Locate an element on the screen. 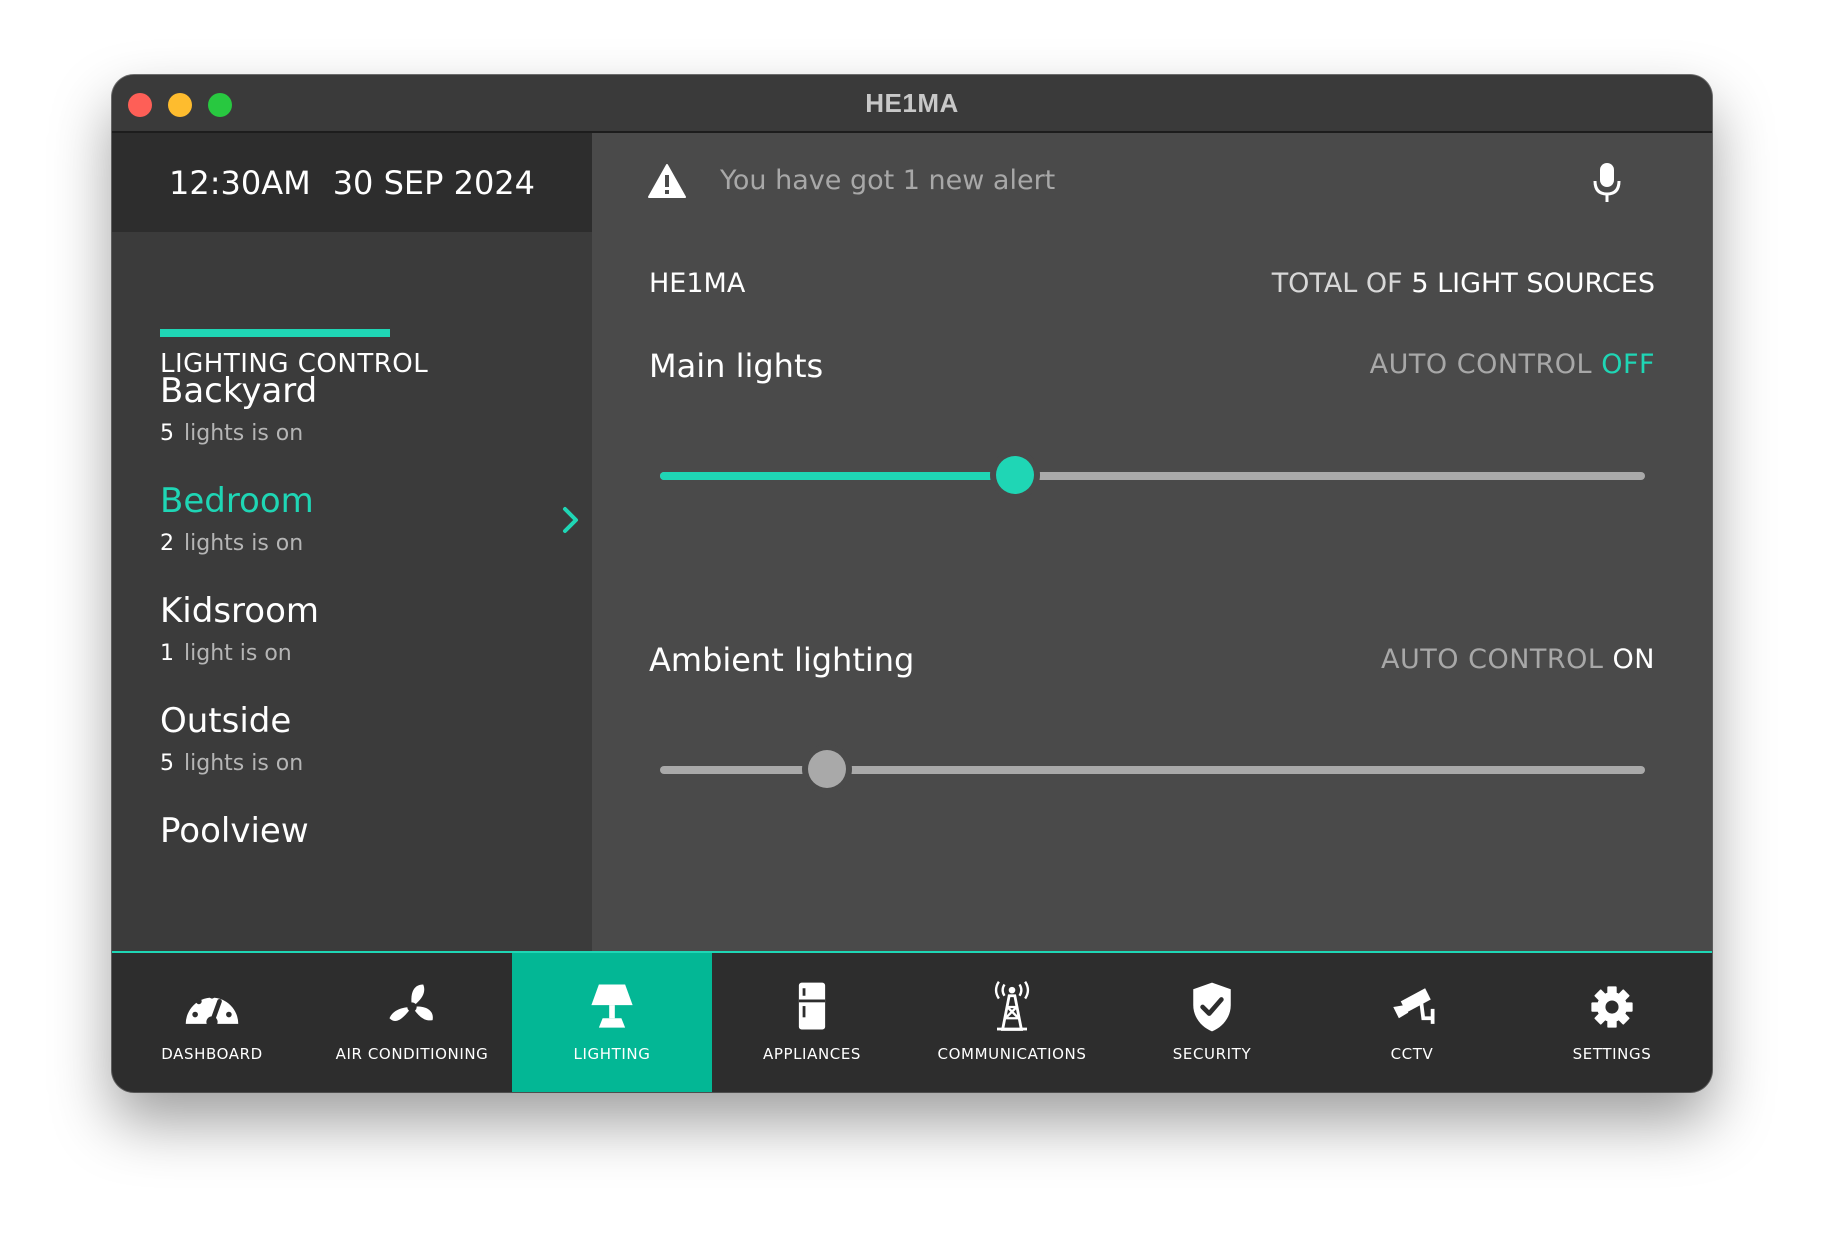 Image resolution: width=1824 pixels, height=1240 pixels. ambient-lighting-auto-control: AUTO CONTROL ON is located at coordinates (1518, 659).